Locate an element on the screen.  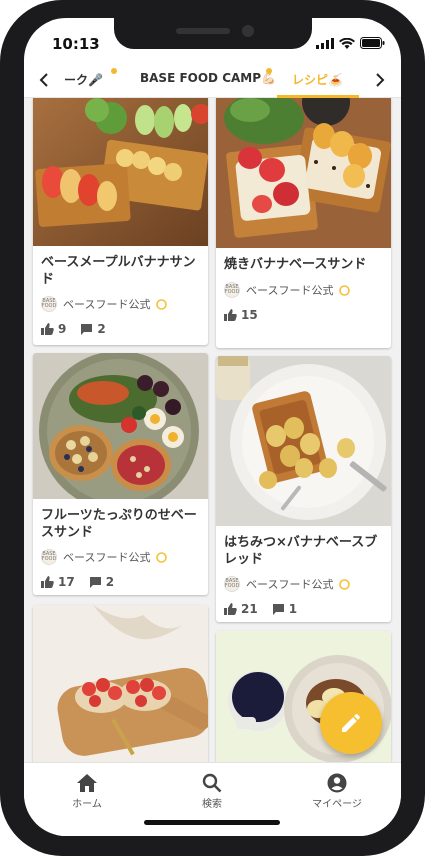
recipe-title: ベースメープルバナナサンド is located at coordinates (121, 271).